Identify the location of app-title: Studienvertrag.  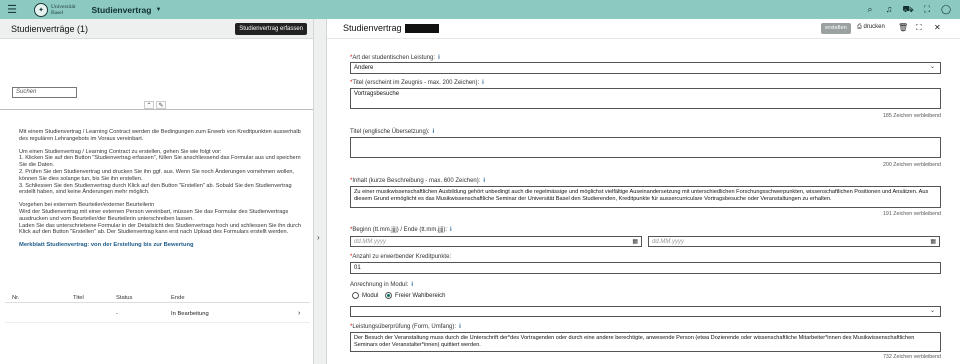
(121, 9).